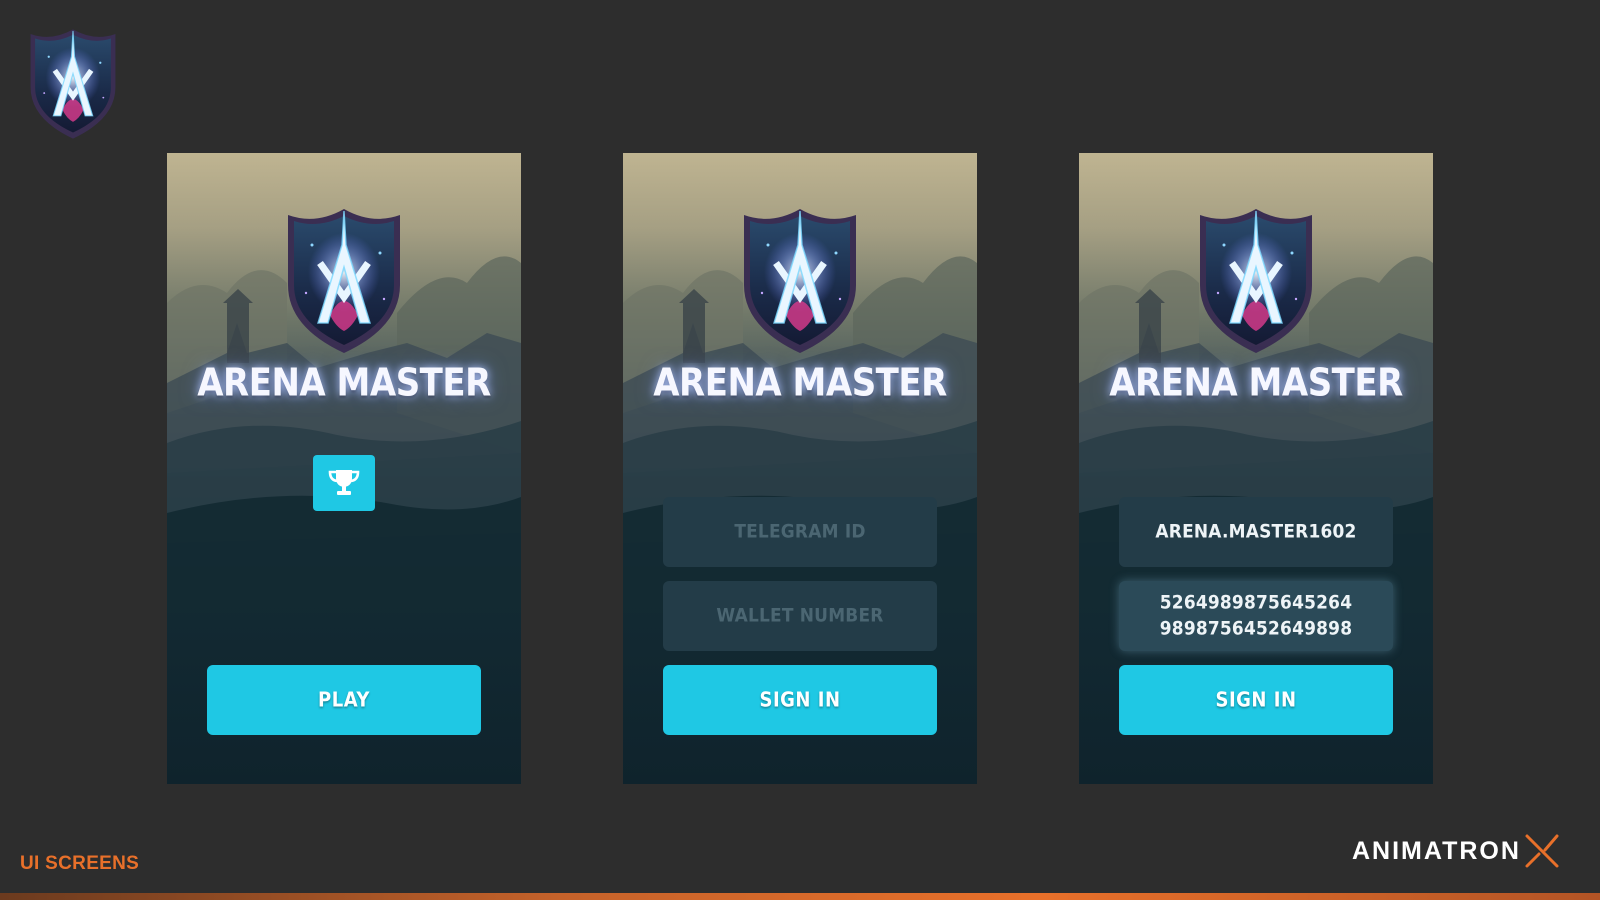 The height and width of the screenshot is (900, 1600). Describe the element at coordinates (1542, 851) in the screenshot. I see `x-mark-icon` at that location.